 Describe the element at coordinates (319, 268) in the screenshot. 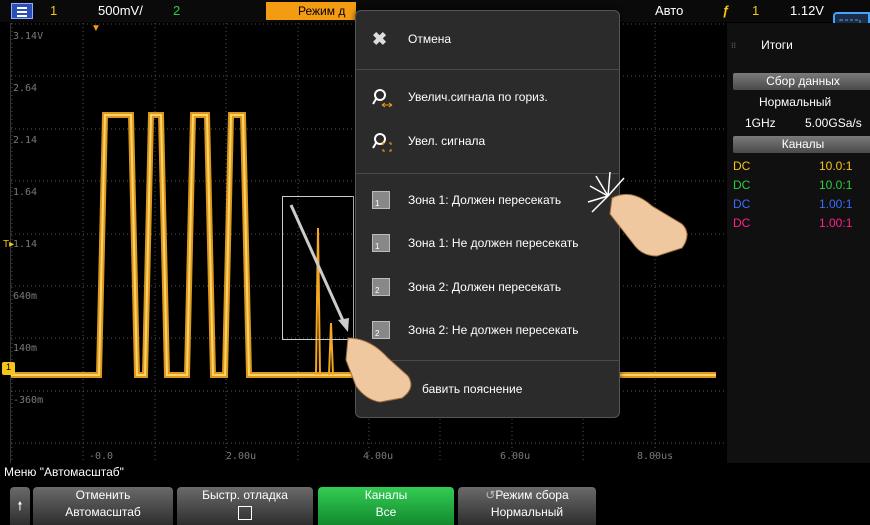

I see `drag-arrow-icon` at that location.